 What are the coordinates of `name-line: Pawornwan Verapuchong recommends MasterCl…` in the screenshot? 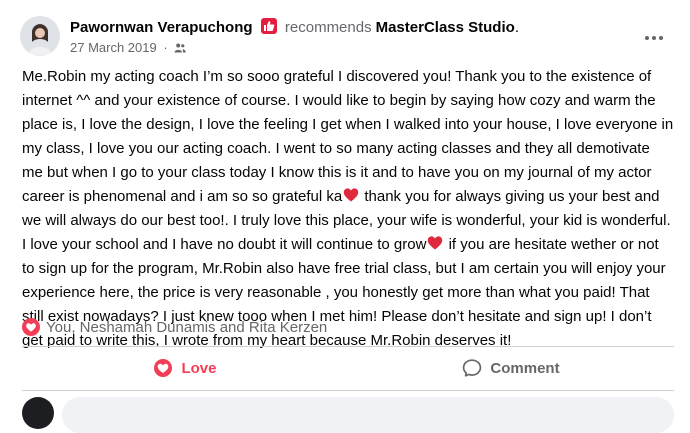 It's located at (355, 28).